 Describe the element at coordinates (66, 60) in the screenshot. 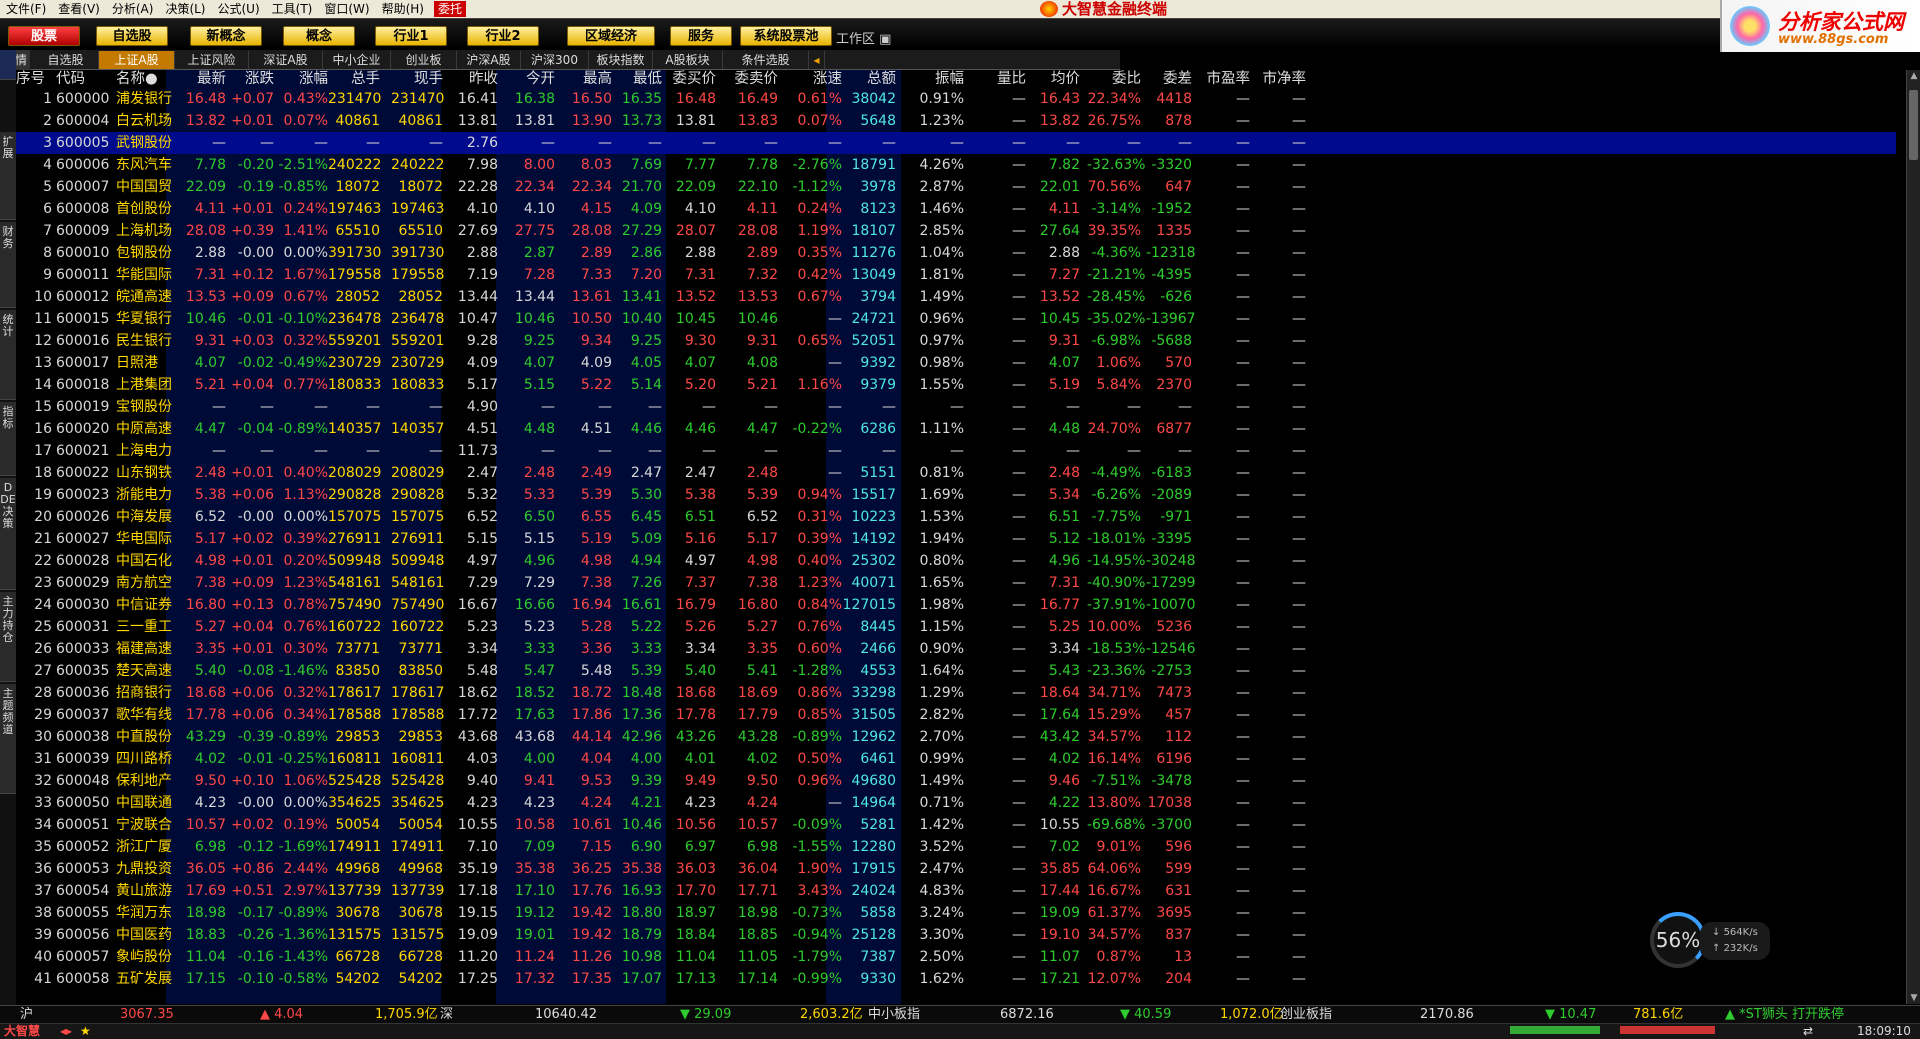

I see `tab-0: 自选股` at that location.